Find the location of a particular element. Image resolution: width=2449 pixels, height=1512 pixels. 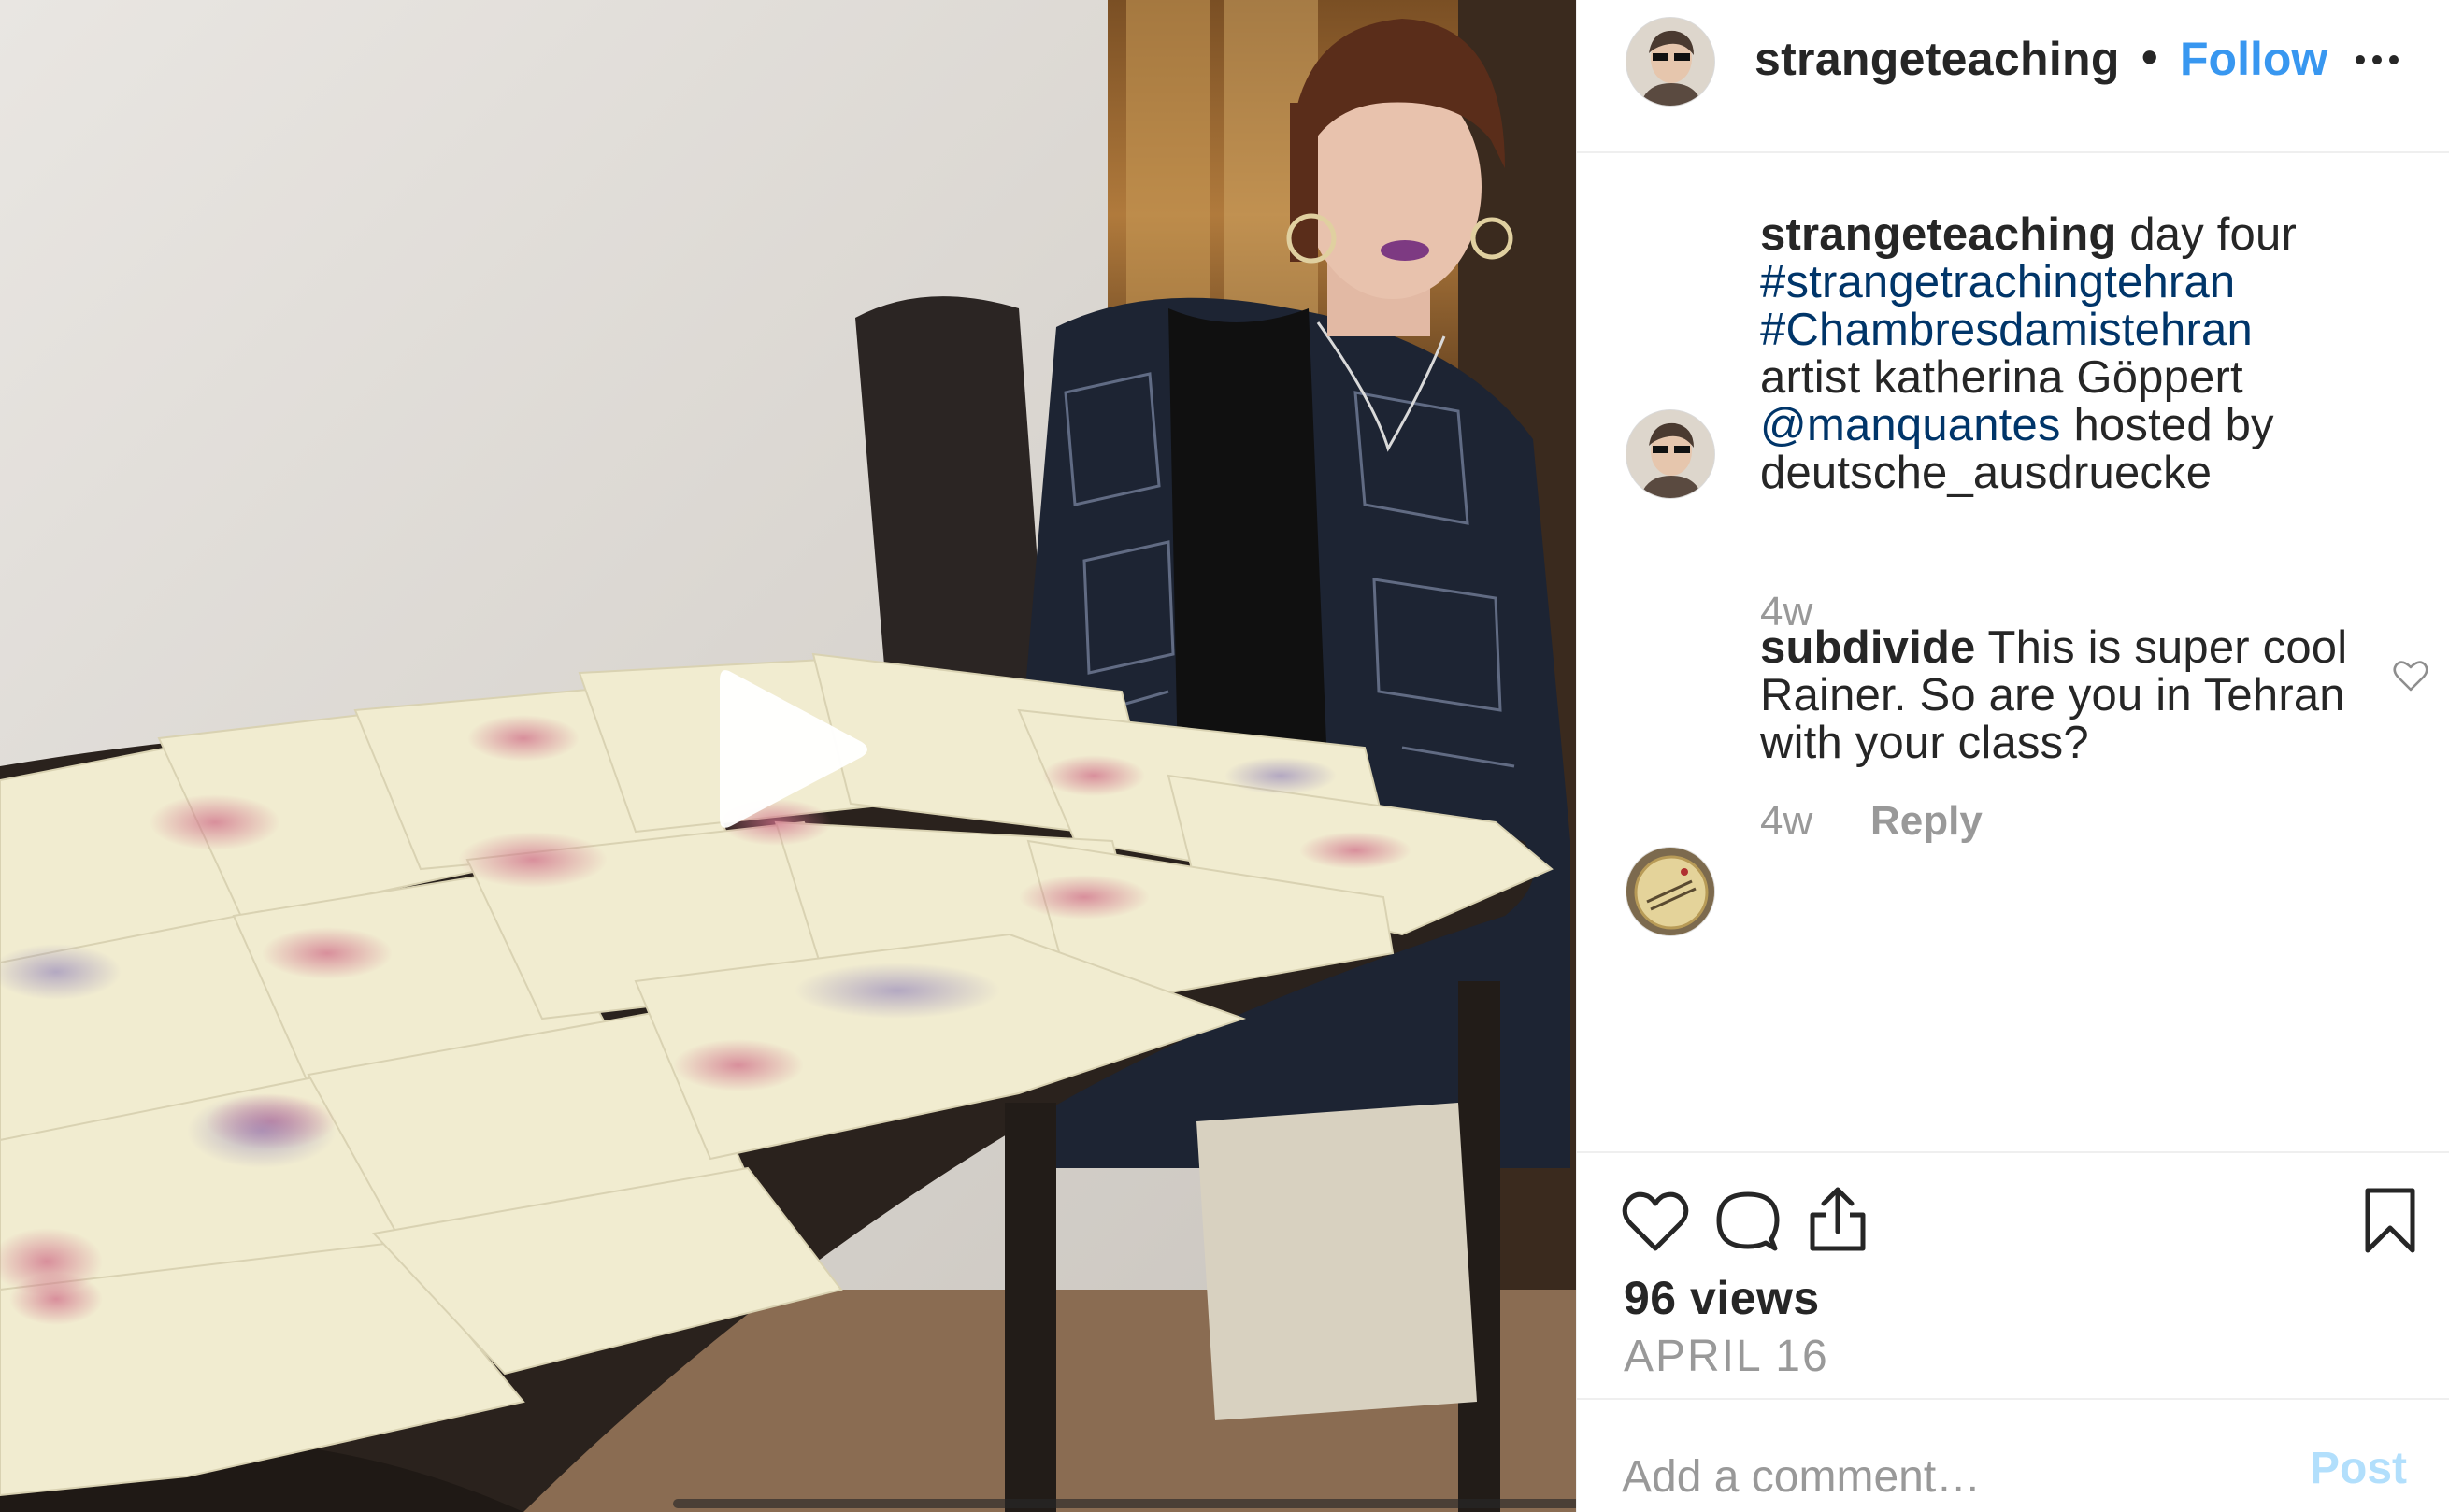

more-options-icon is located at coordinates (2377, 59).